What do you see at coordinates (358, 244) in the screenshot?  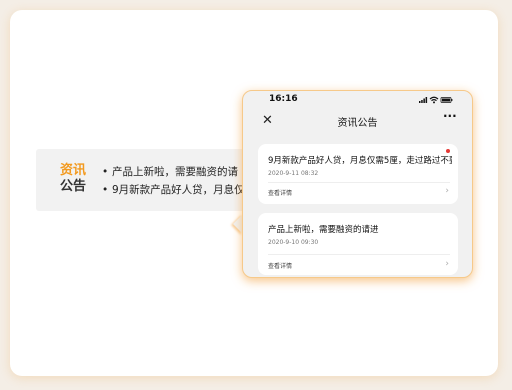 I see `message-card: 产品上新啦，需要融资的请进 2020-9-10 09:30 查看详情 ›` at bounding box center [358, 244].